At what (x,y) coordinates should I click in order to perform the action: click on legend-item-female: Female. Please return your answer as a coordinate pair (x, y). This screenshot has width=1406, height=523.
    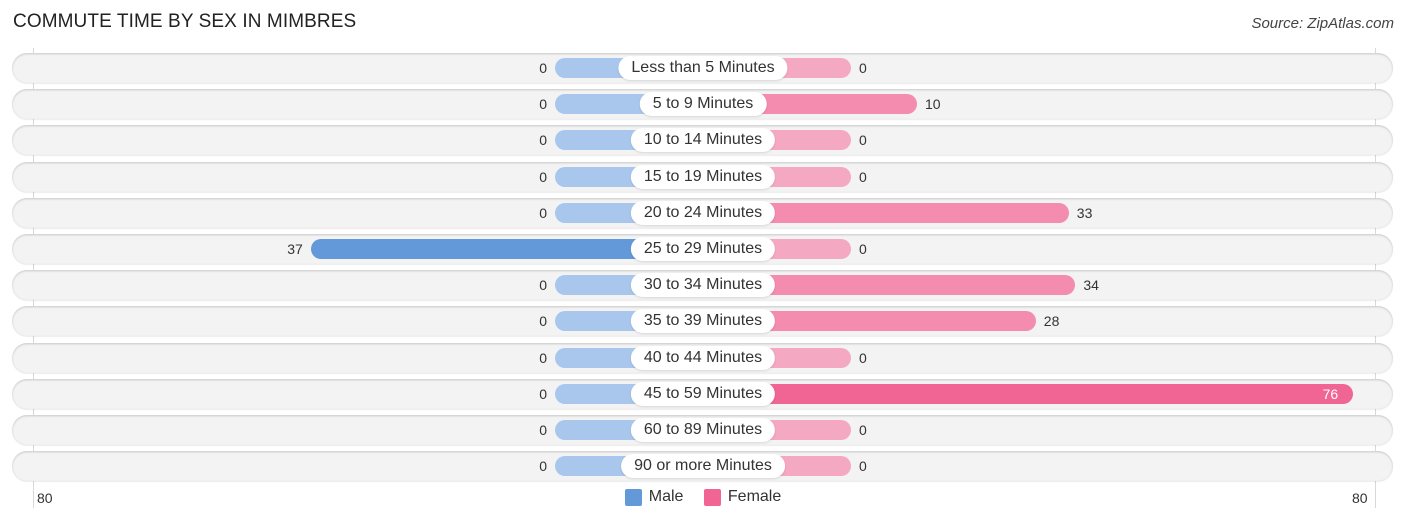
    Looking at the image, I should click on (742, 497).